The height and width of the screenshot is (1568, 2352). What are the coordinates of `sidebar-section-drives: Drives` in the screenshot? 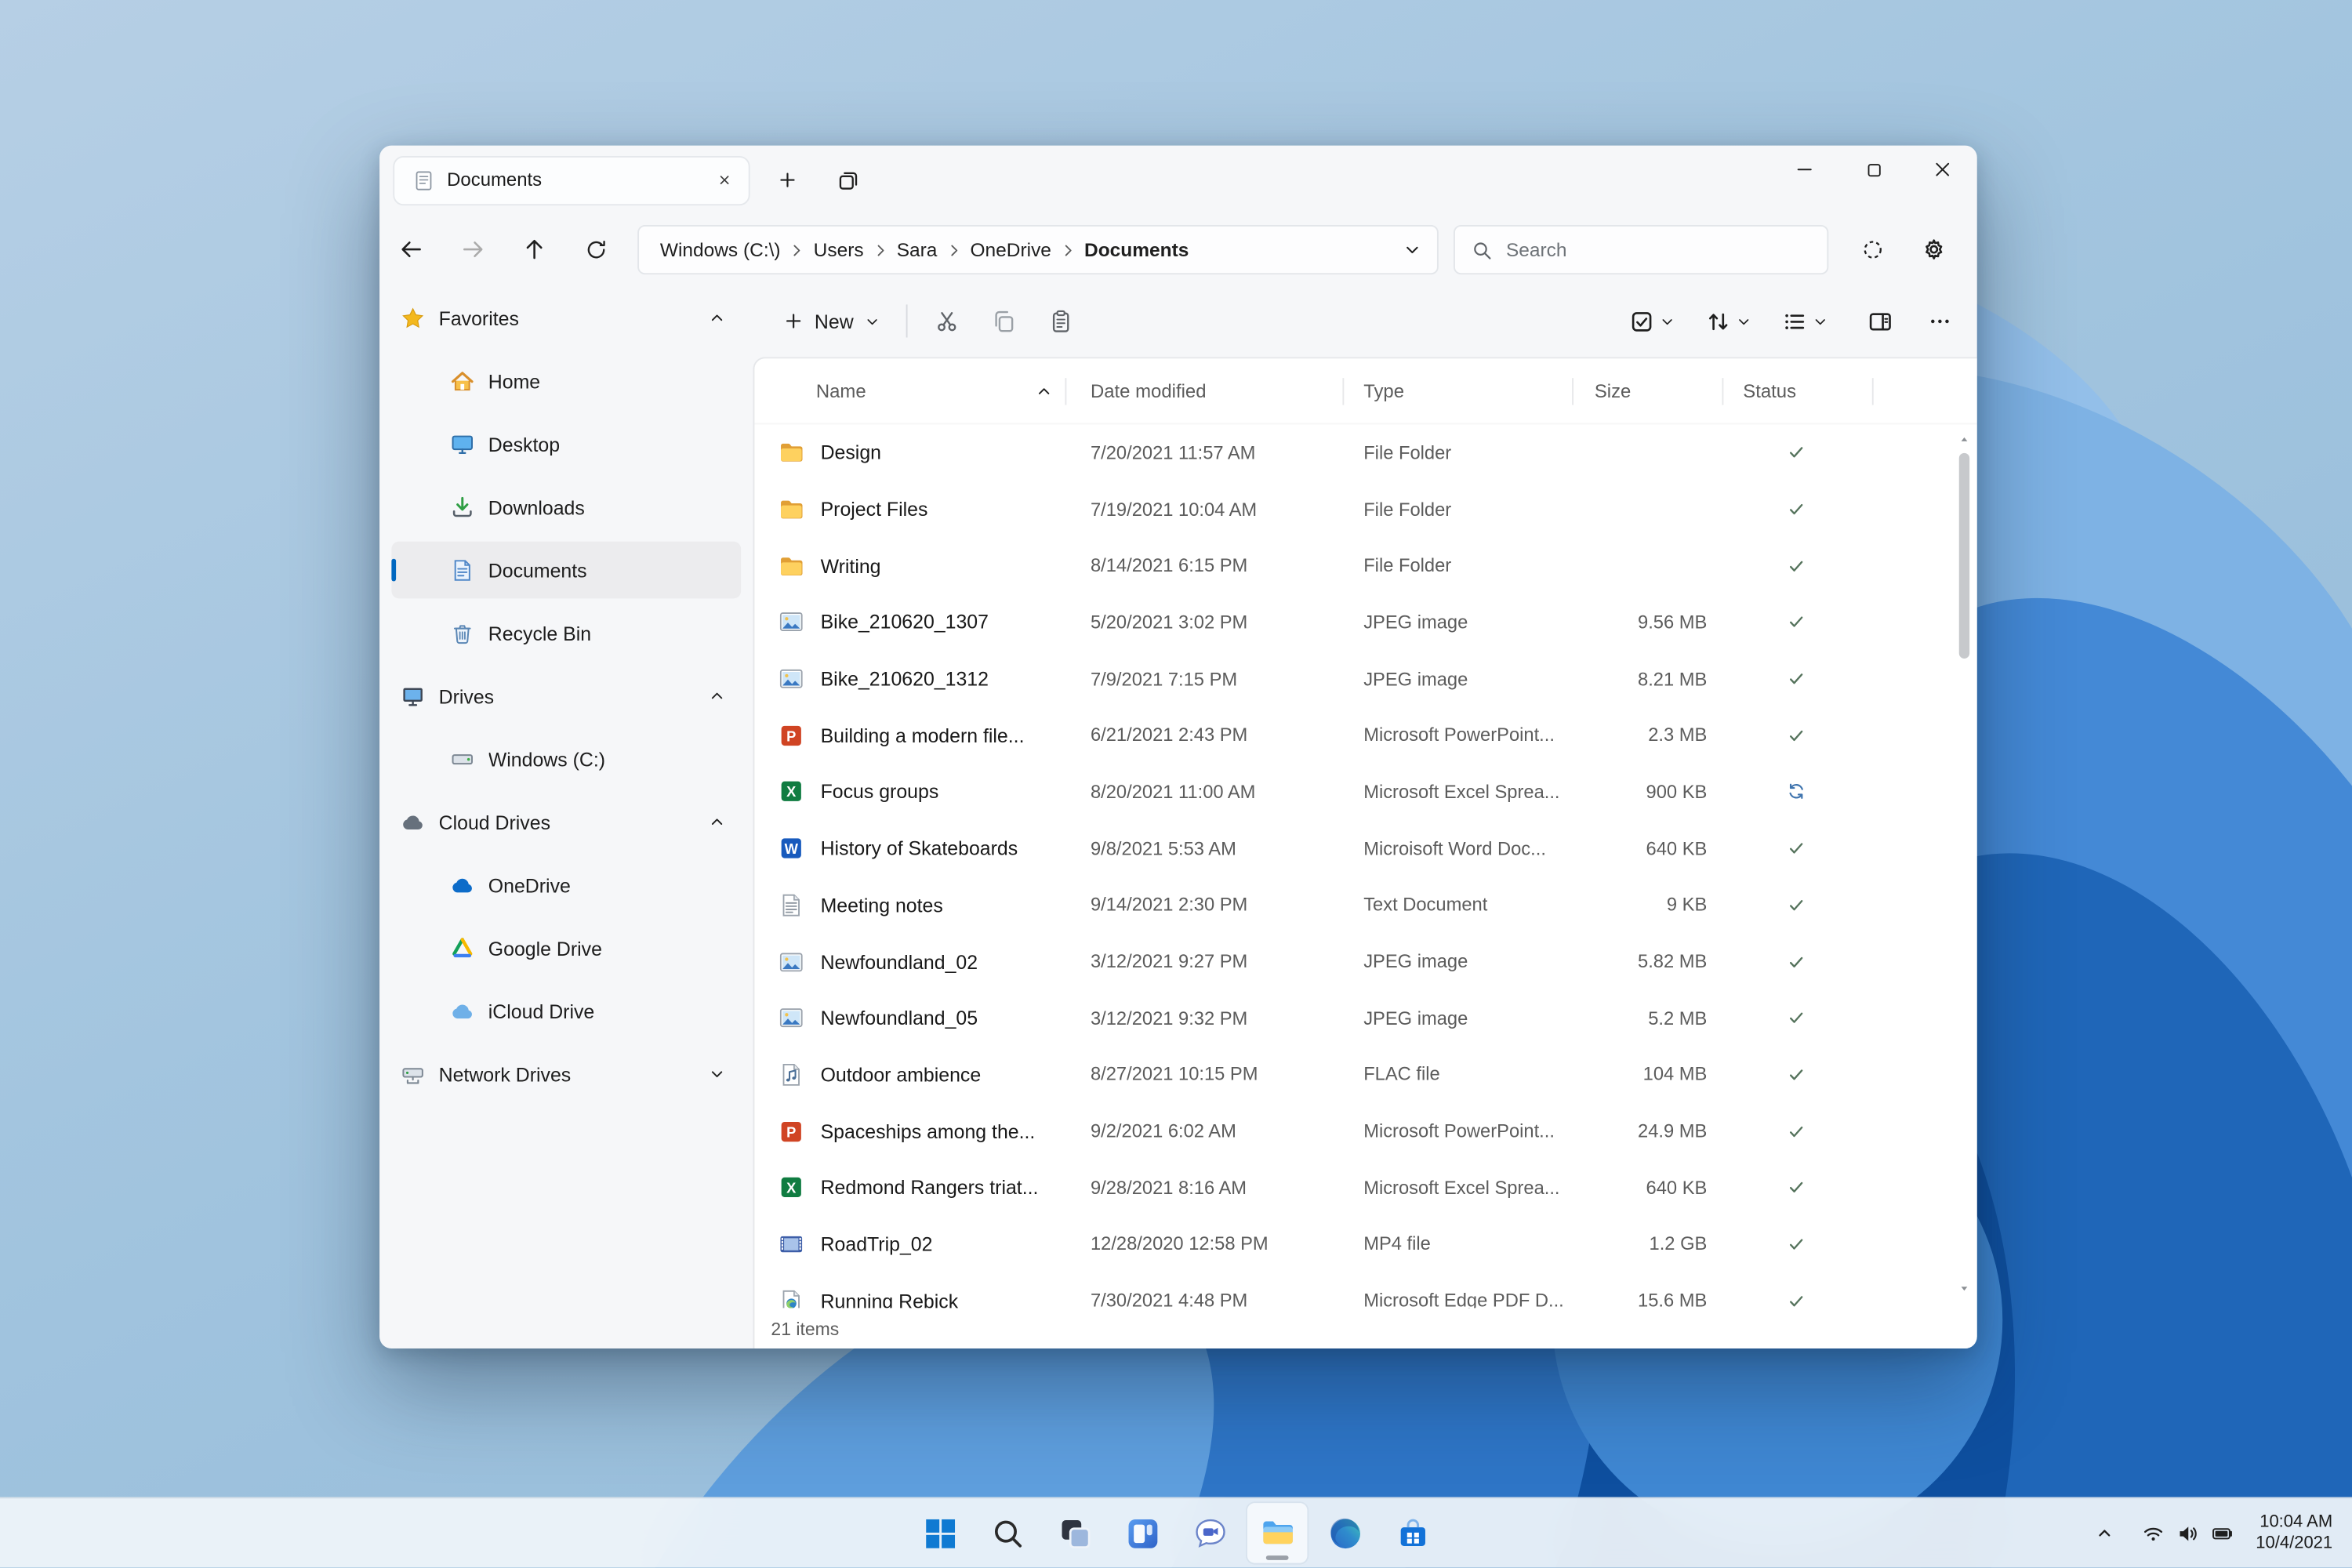 It's located at (566, 695).